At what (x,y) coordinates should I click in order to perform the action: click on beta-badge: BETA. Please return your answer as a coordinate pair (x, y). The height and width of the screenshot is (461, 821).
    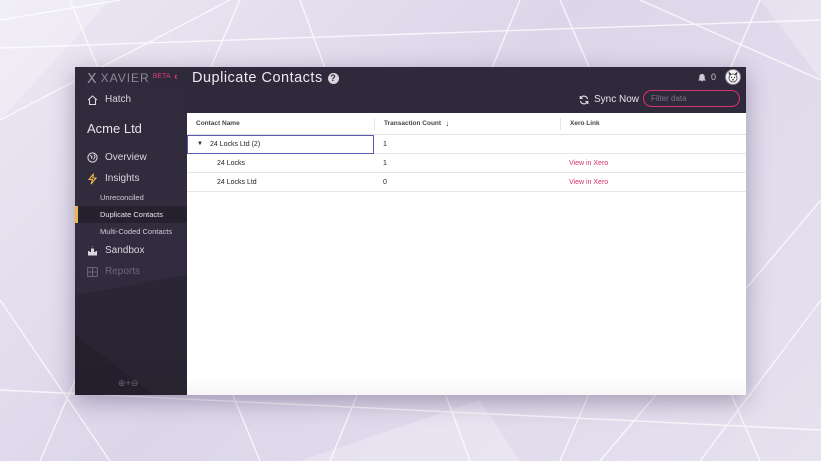
    Looking at the image, I should click on (161, 76).